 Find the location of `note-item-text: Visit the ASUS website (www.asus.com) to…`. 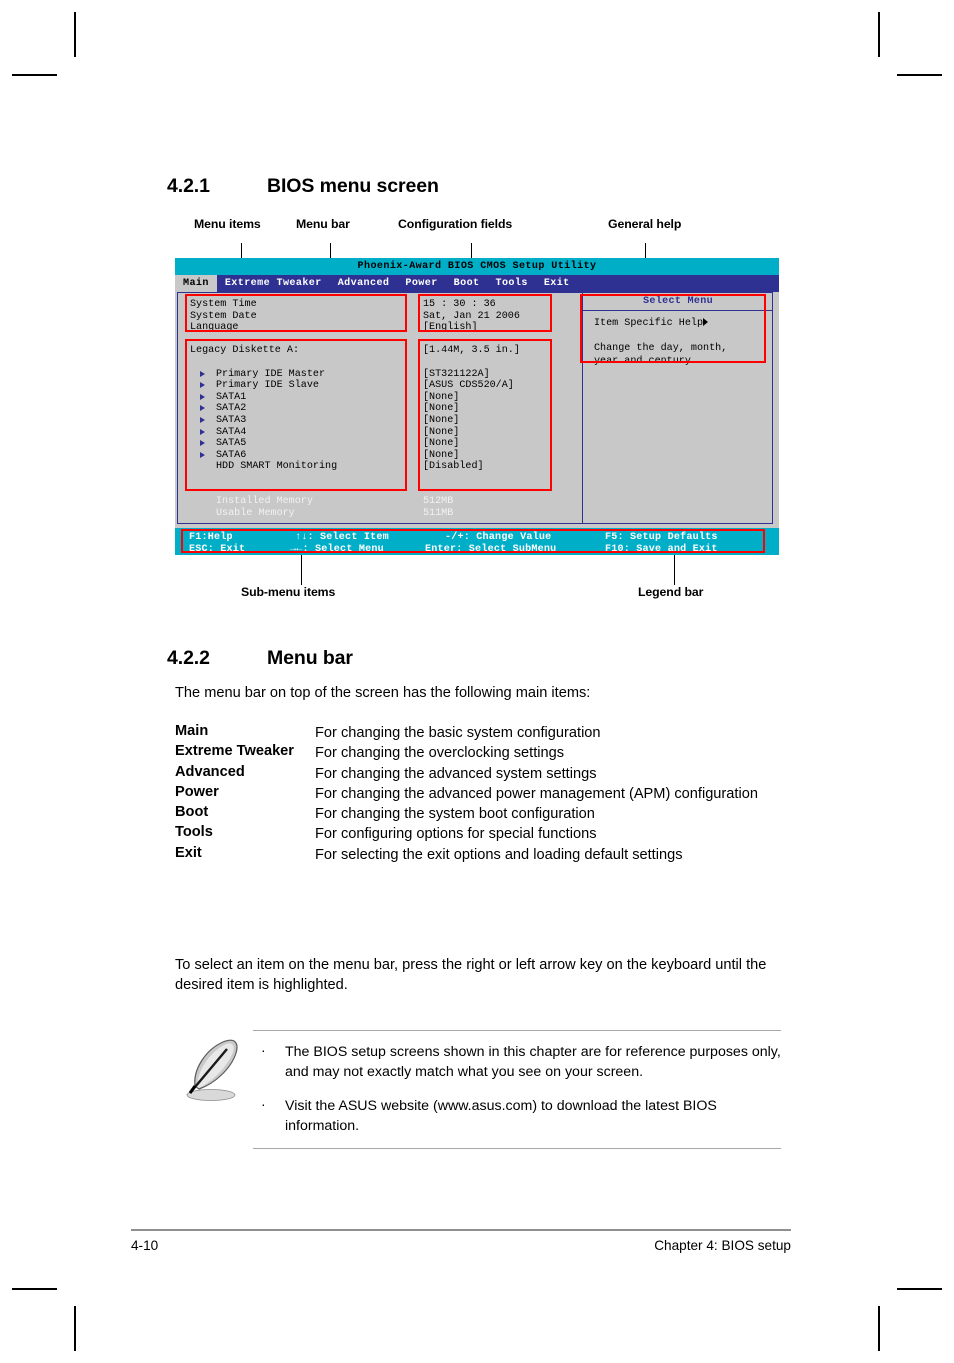

note-item-text: Visit the ASUS website (www.asus.com) to… is located at coordinates (501, 1116).